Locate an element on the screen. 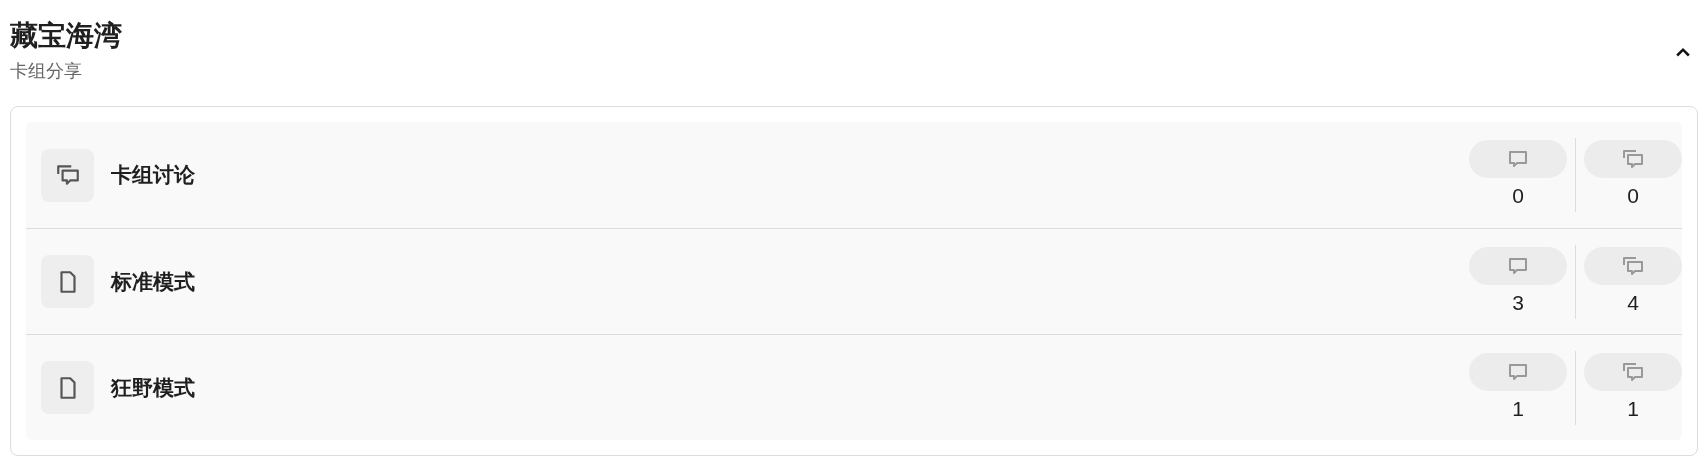 This screenshot has width=1708, height=467. posts-count: 0 is located at coordinates (1633, 196).